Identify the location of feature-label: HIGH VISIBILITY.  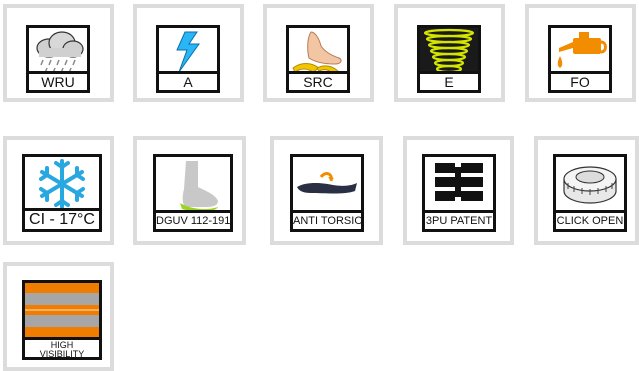
(62, 347).